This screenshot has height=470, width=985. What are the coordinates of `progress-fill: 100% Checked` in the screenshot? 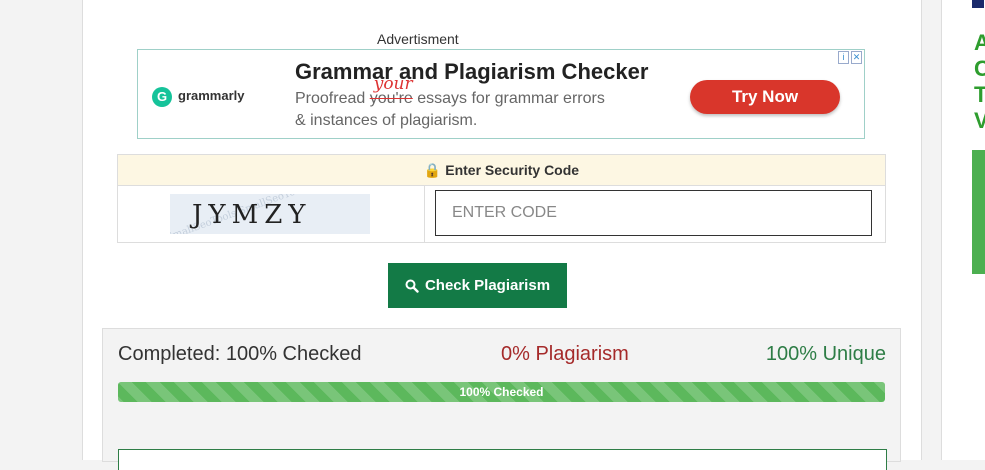 It's located at (501, 392).